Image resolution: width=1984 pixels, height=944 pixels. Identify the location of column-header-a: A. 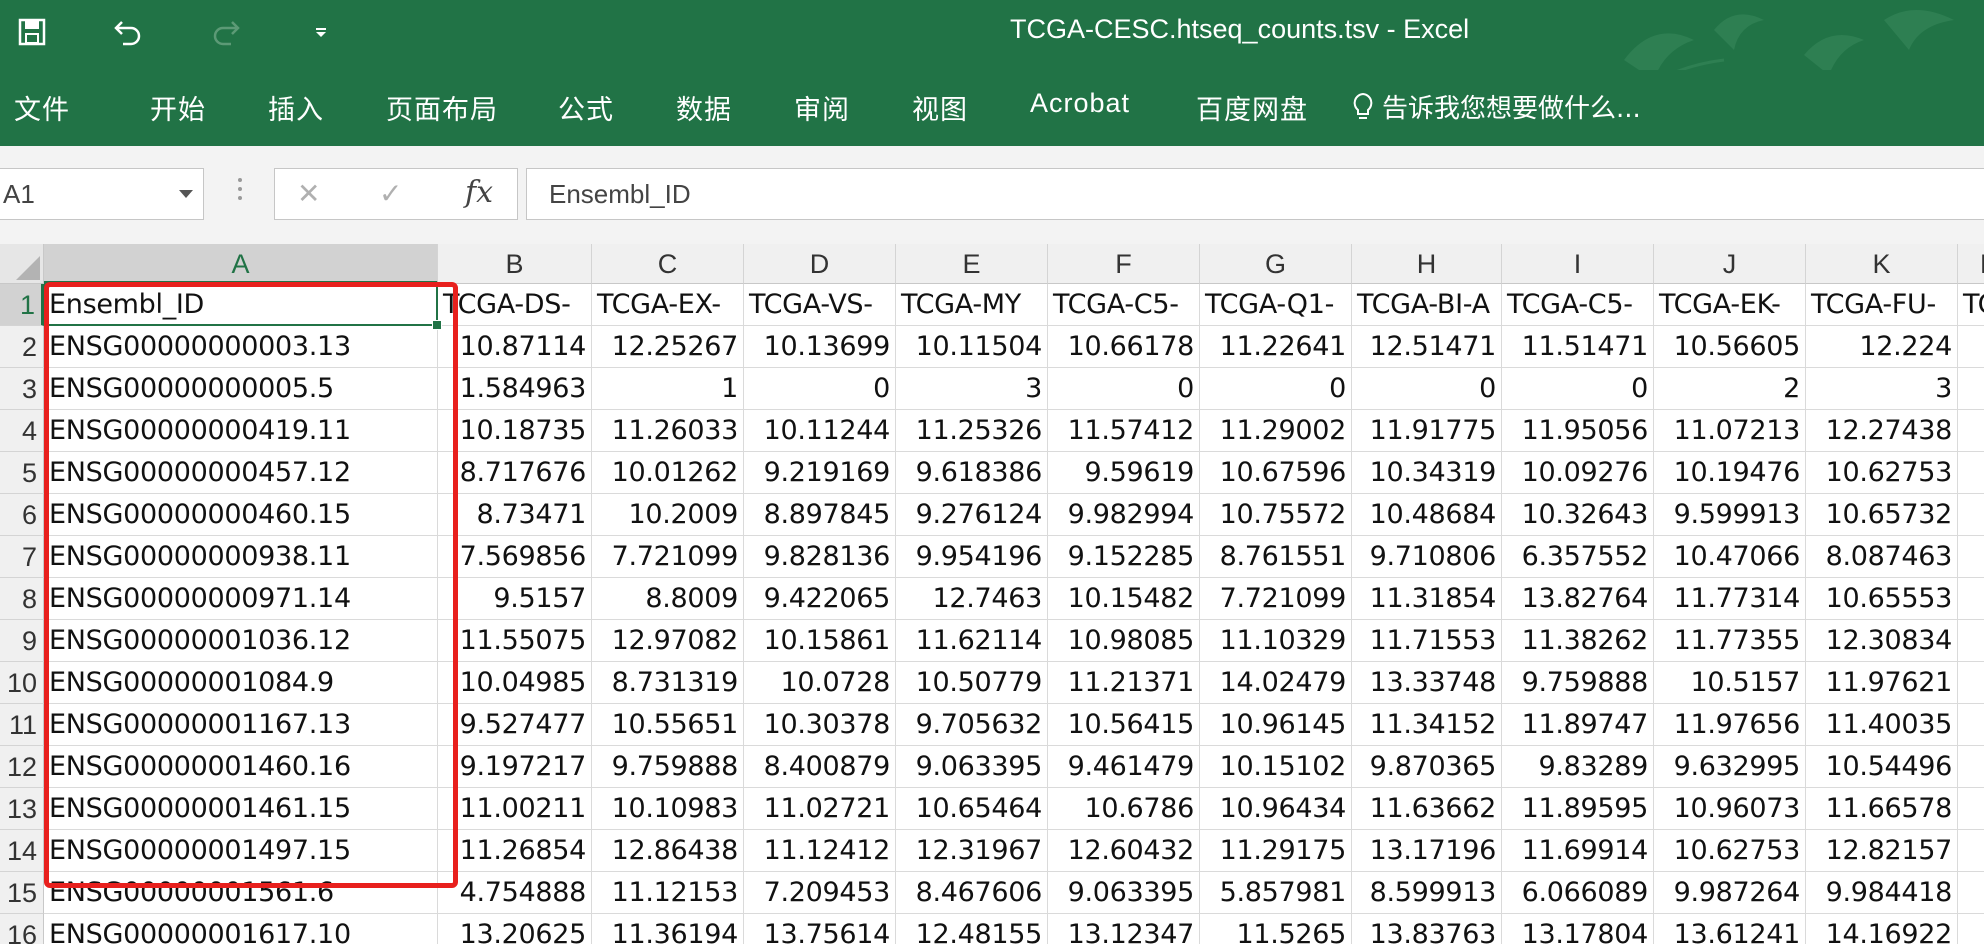
(241, 264).